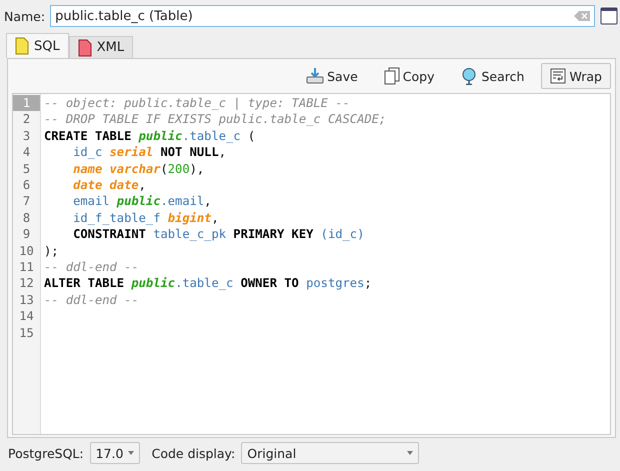  Describe the element at coordinates (51, 251) in the screenshot. I see `code-line: );` at that location.